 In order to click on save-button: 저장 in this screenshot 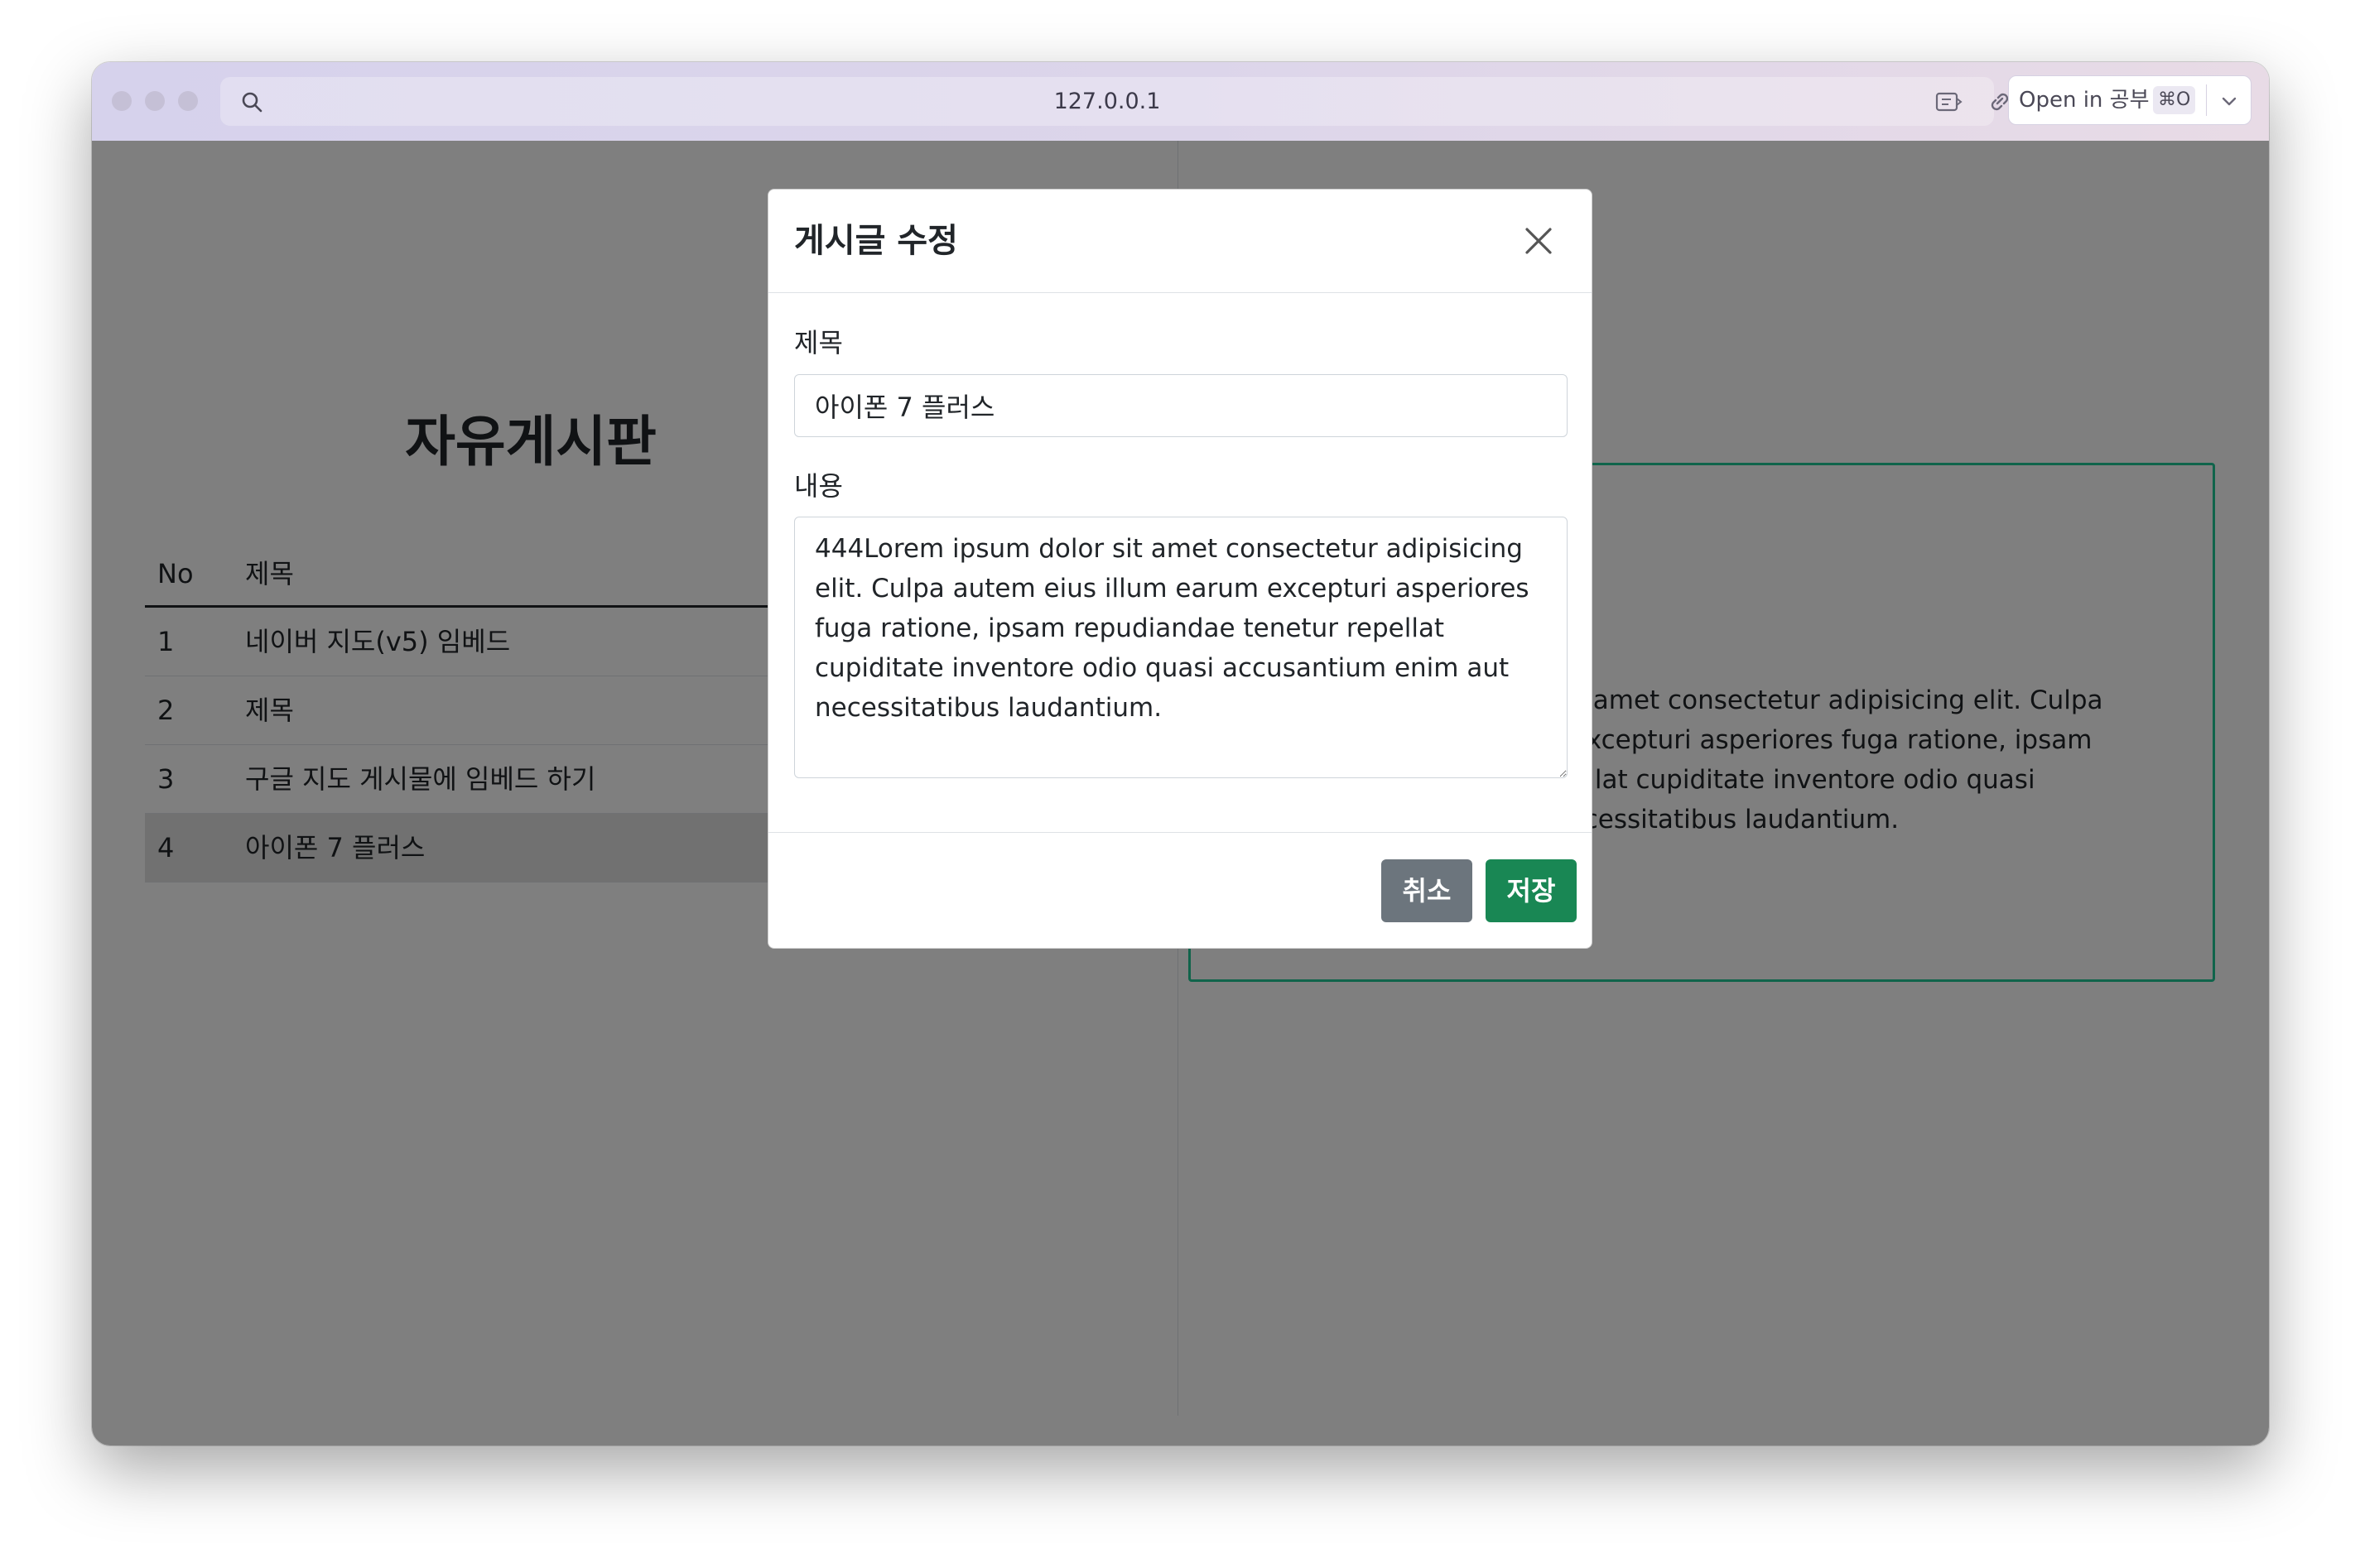, I will do `click(1531, 891)`.